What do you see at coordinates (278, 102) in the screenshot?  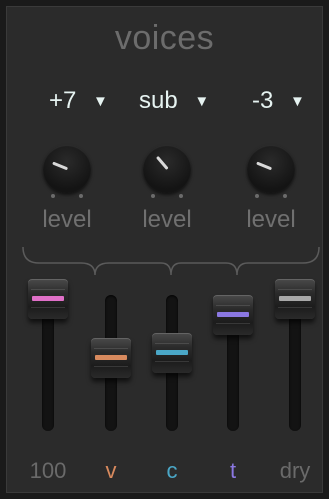 I see `transpose-select-3: -3 ▼` at bounding box center [278, 102].